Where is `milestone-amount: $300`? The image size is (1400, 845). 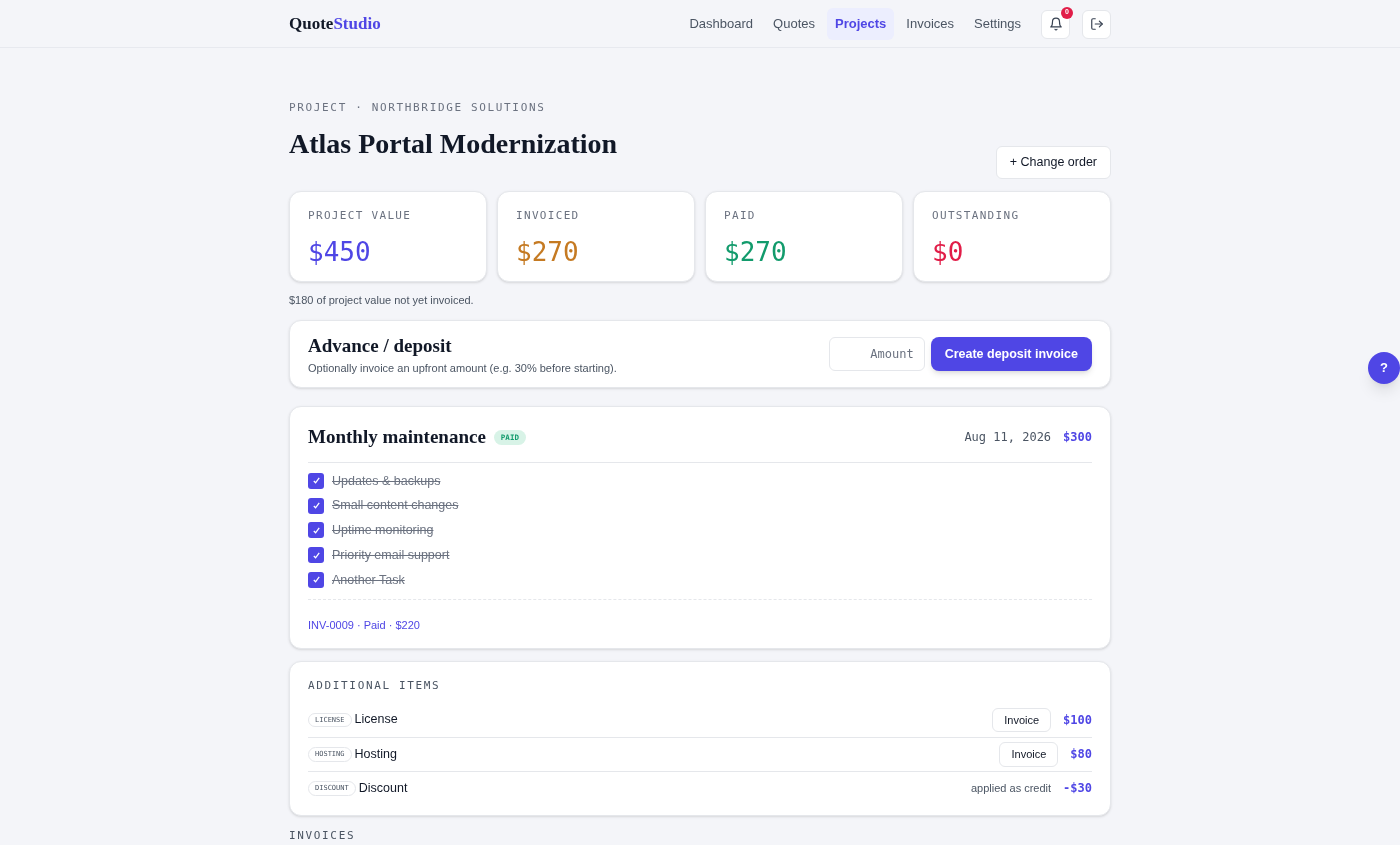 milestone-amount: $300 is located at coordinates (1077, 438).